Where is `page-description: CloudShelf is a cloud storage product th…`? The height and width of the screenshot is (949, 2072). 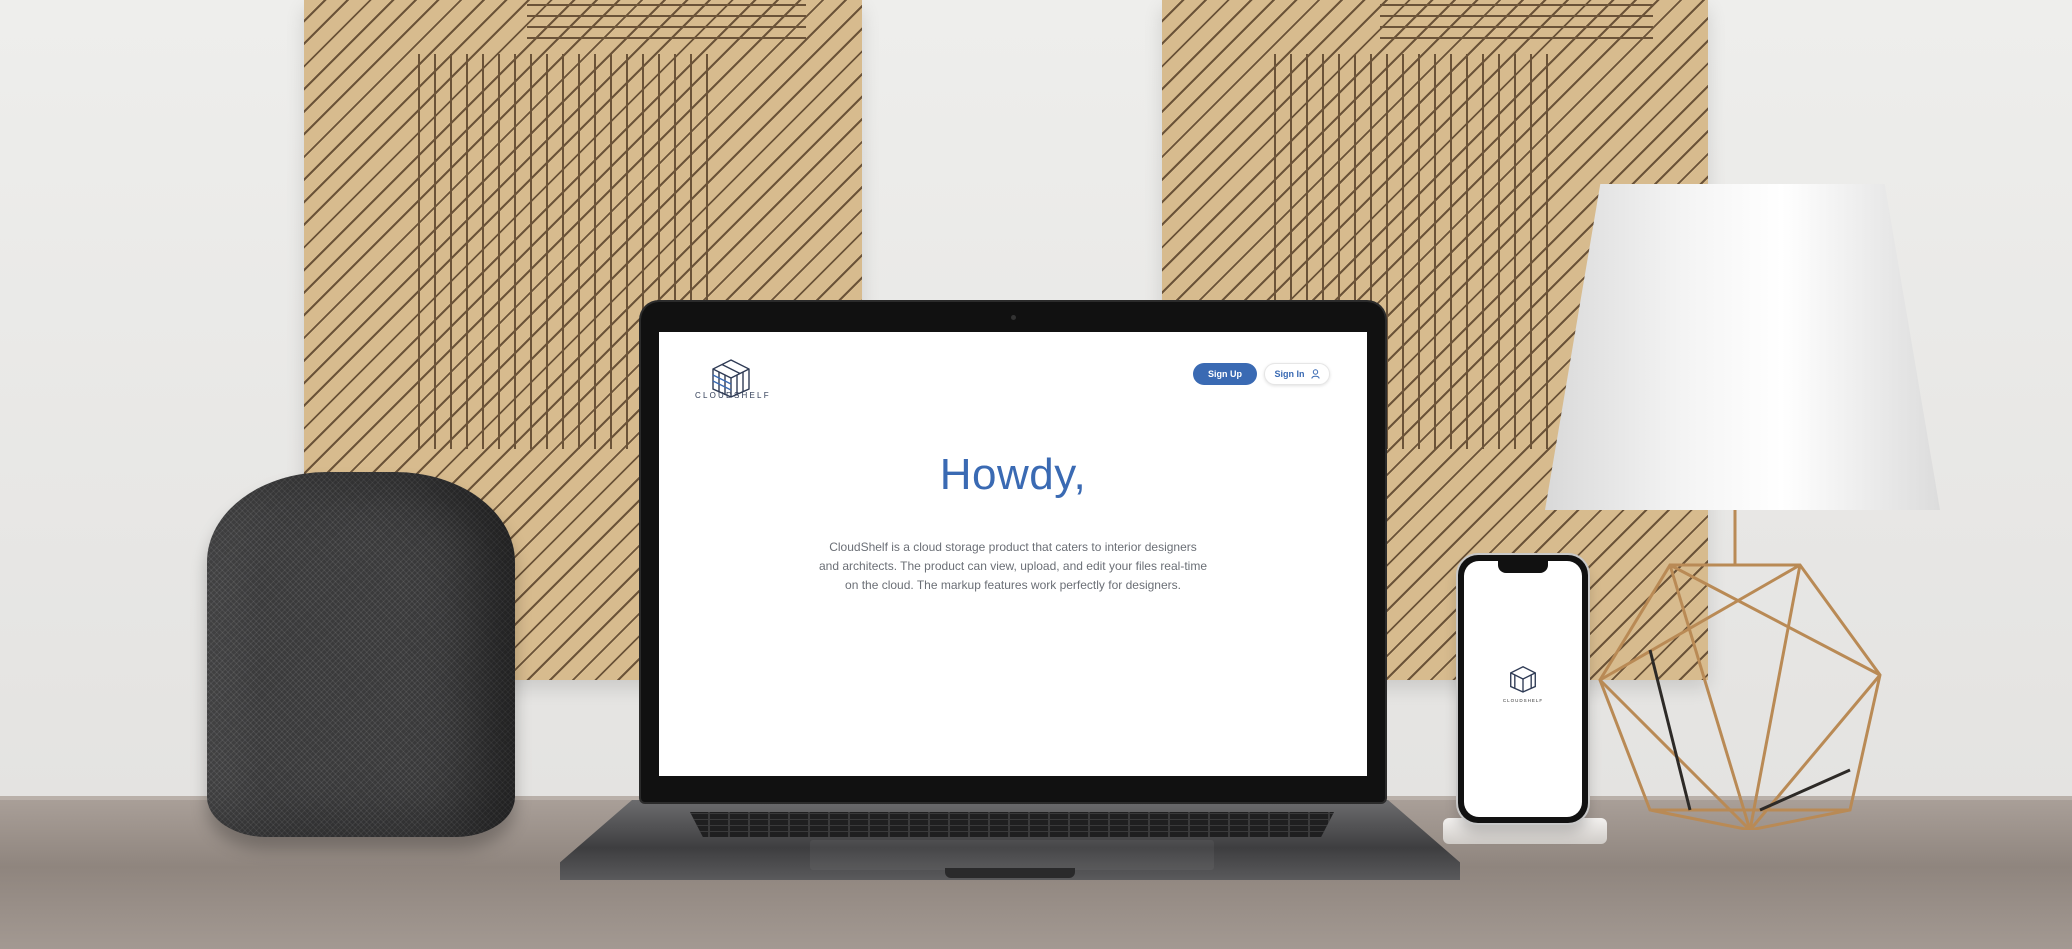 page-description: CloudShelf is a cloud storage product th… is located at coordinates (1013, 566).